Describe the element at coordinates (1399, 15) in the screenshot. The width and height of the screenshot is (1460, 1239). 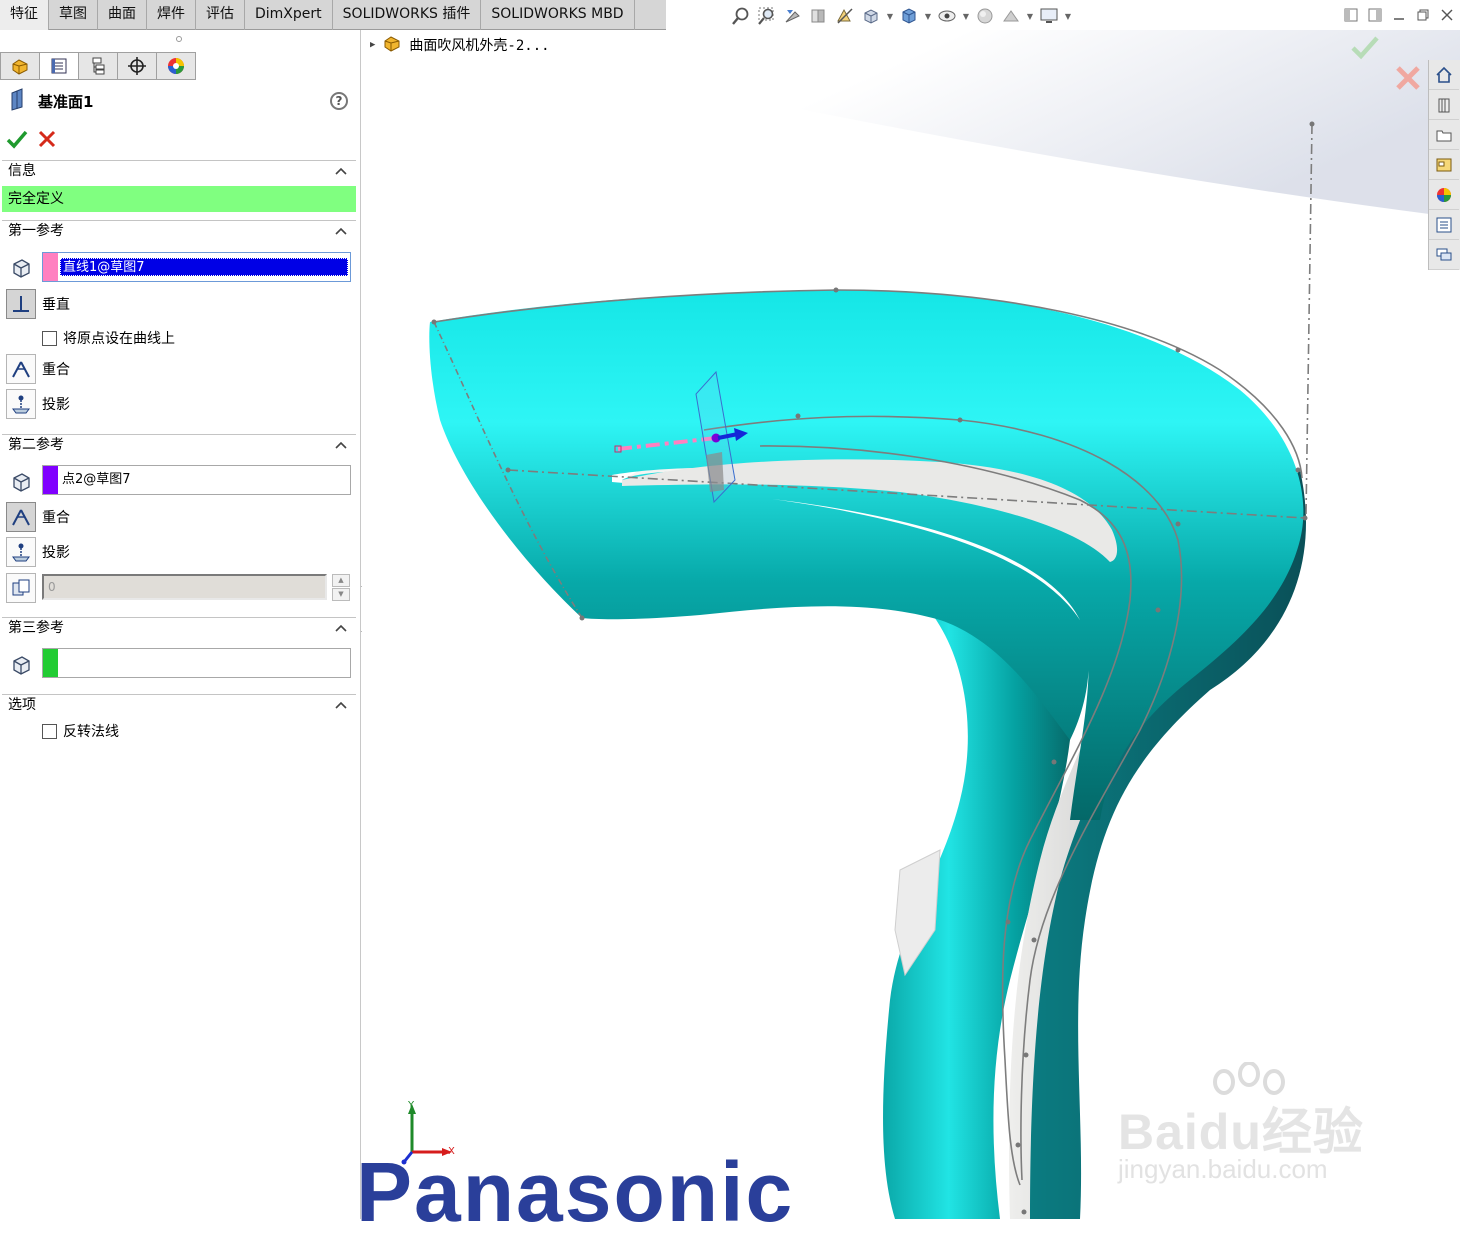
I see `minimize-icon` at that location.